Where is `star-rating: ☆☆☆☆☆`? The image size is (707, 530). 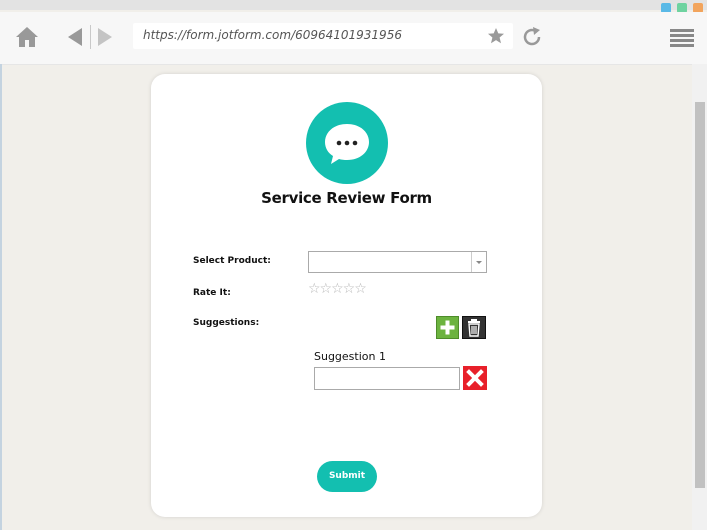 star-rating: ☆☆☆☆☆ is located at coordinates (337, 289).